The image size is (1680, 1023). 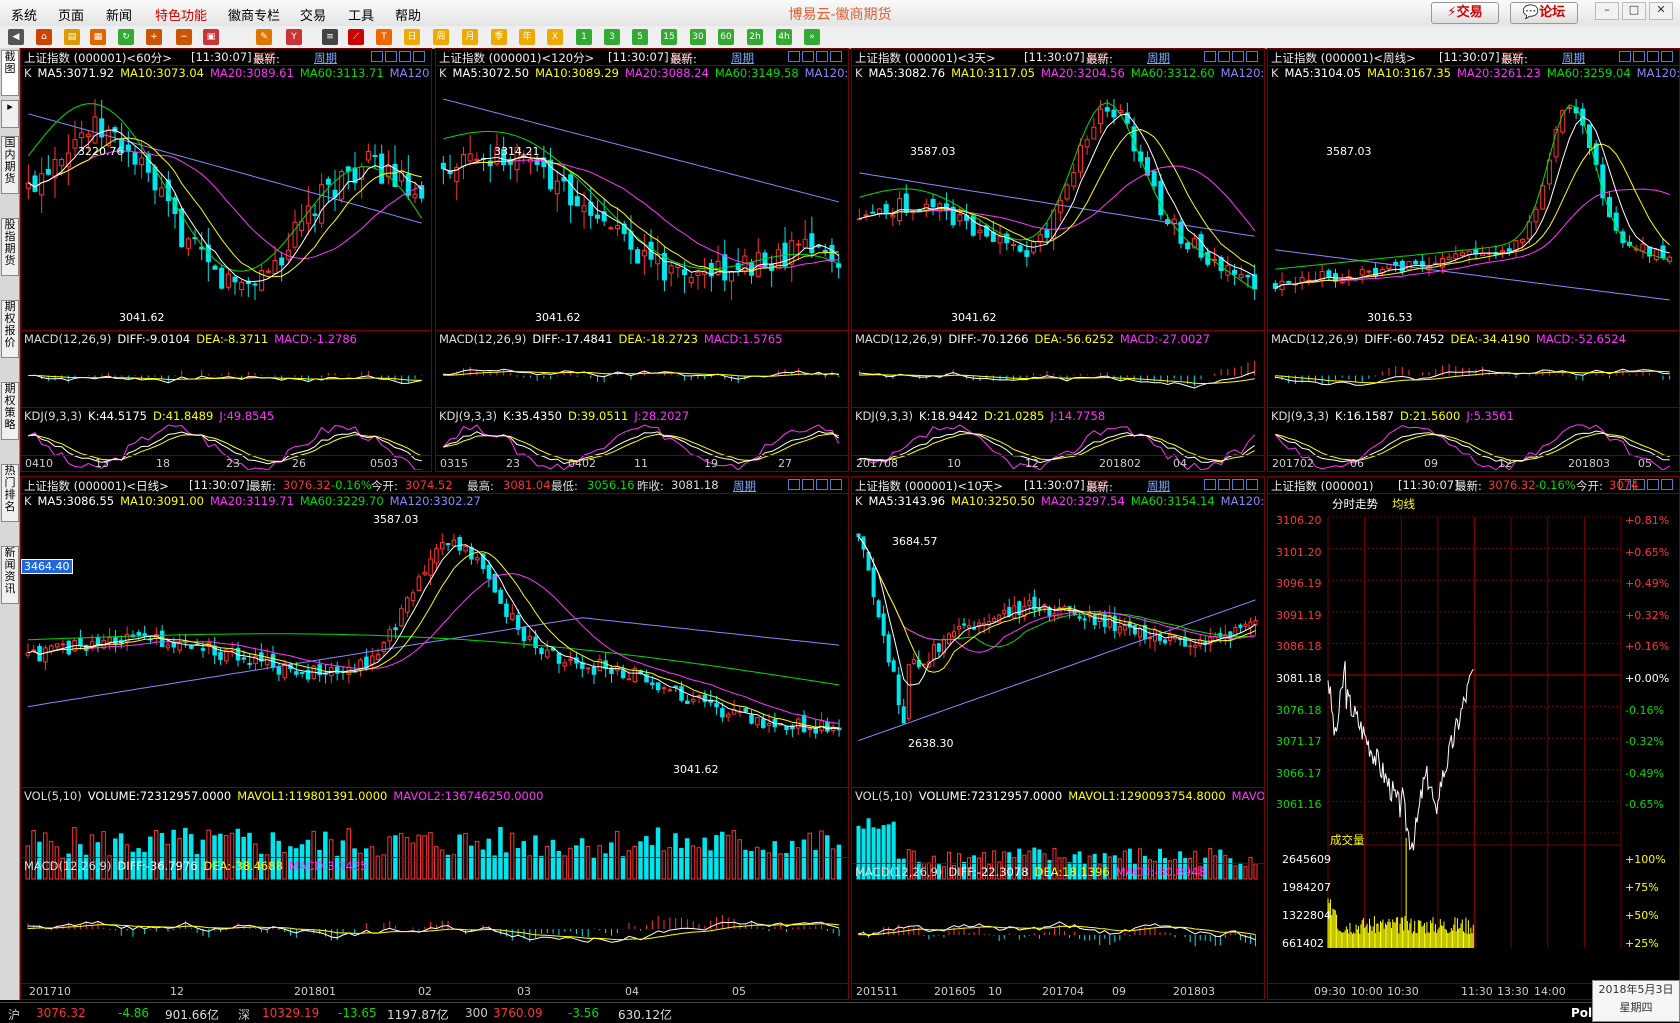 What do you see at coordinates (698, 37) in the screenshot?
I see `m30-icon: 30` at bounding box center [698, 37].